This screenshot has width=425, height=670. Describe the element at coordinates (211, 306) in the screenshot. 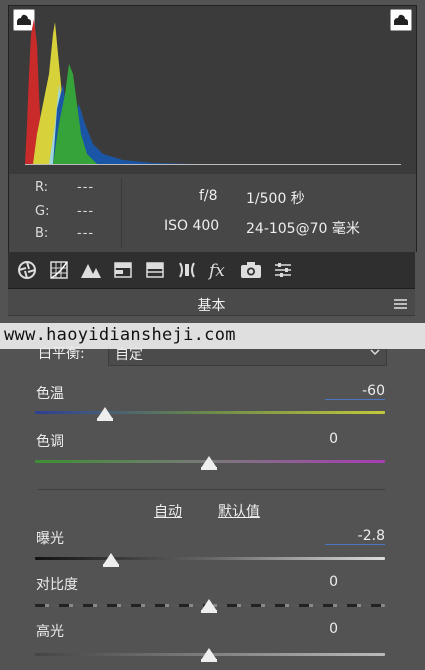

I see `panel-title: 基本` at that location.